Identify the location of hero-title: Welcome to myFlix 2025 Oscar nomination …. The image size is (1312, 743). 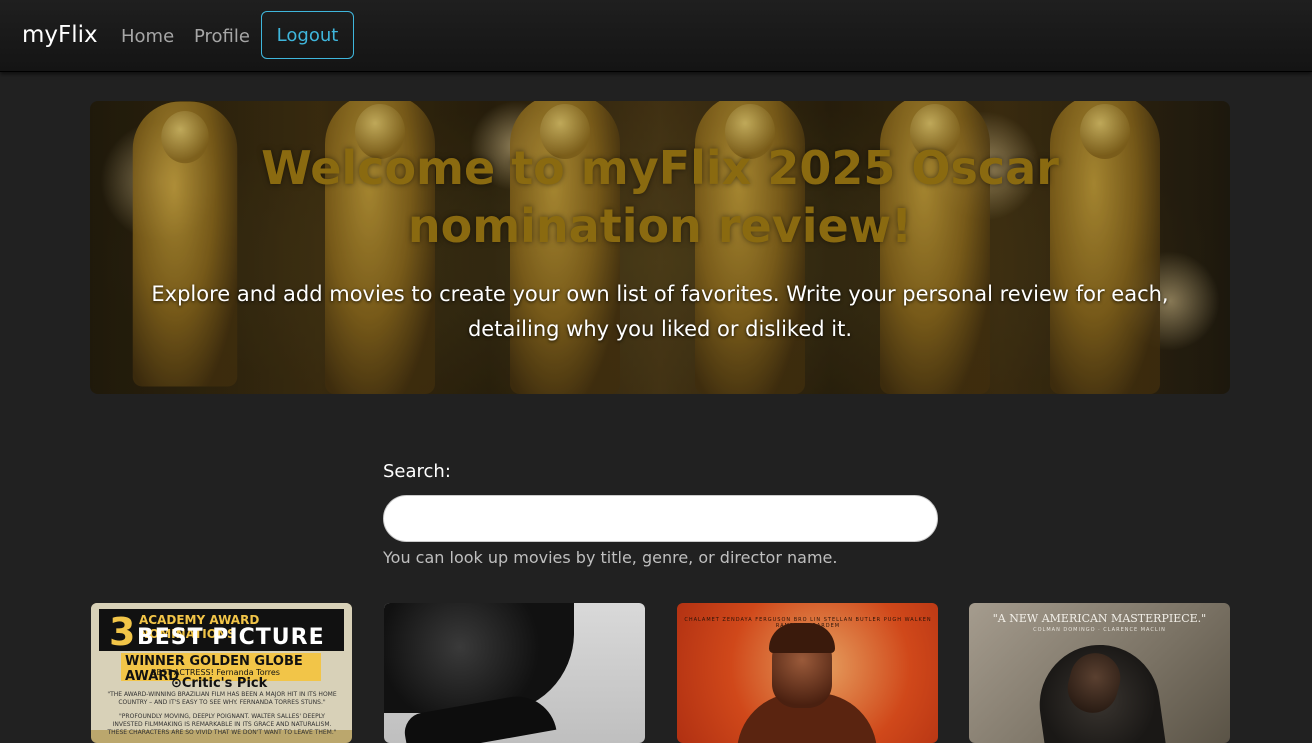
(660, 197).